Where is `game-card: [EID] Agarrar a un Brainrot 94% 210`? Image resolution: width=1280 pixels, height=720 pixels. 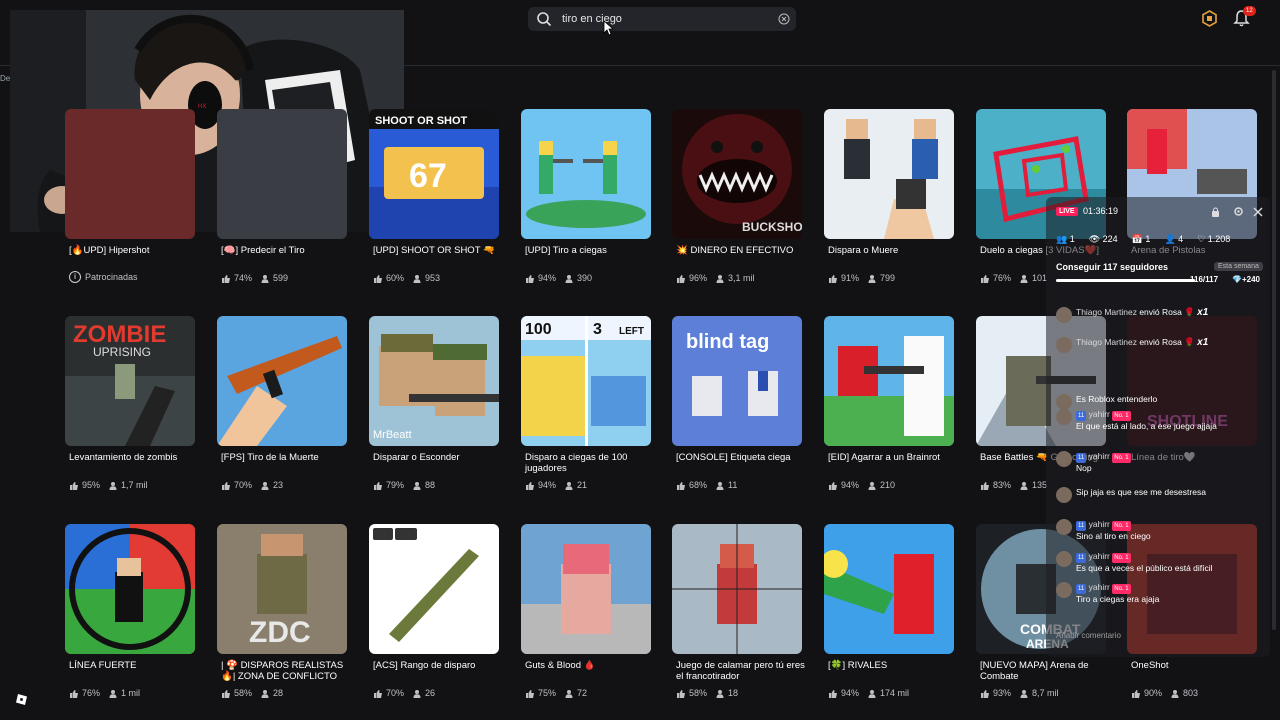 game-card: [EID] Agarrar a un Brainrot 94% 210 is located at coordinates (889, 406).